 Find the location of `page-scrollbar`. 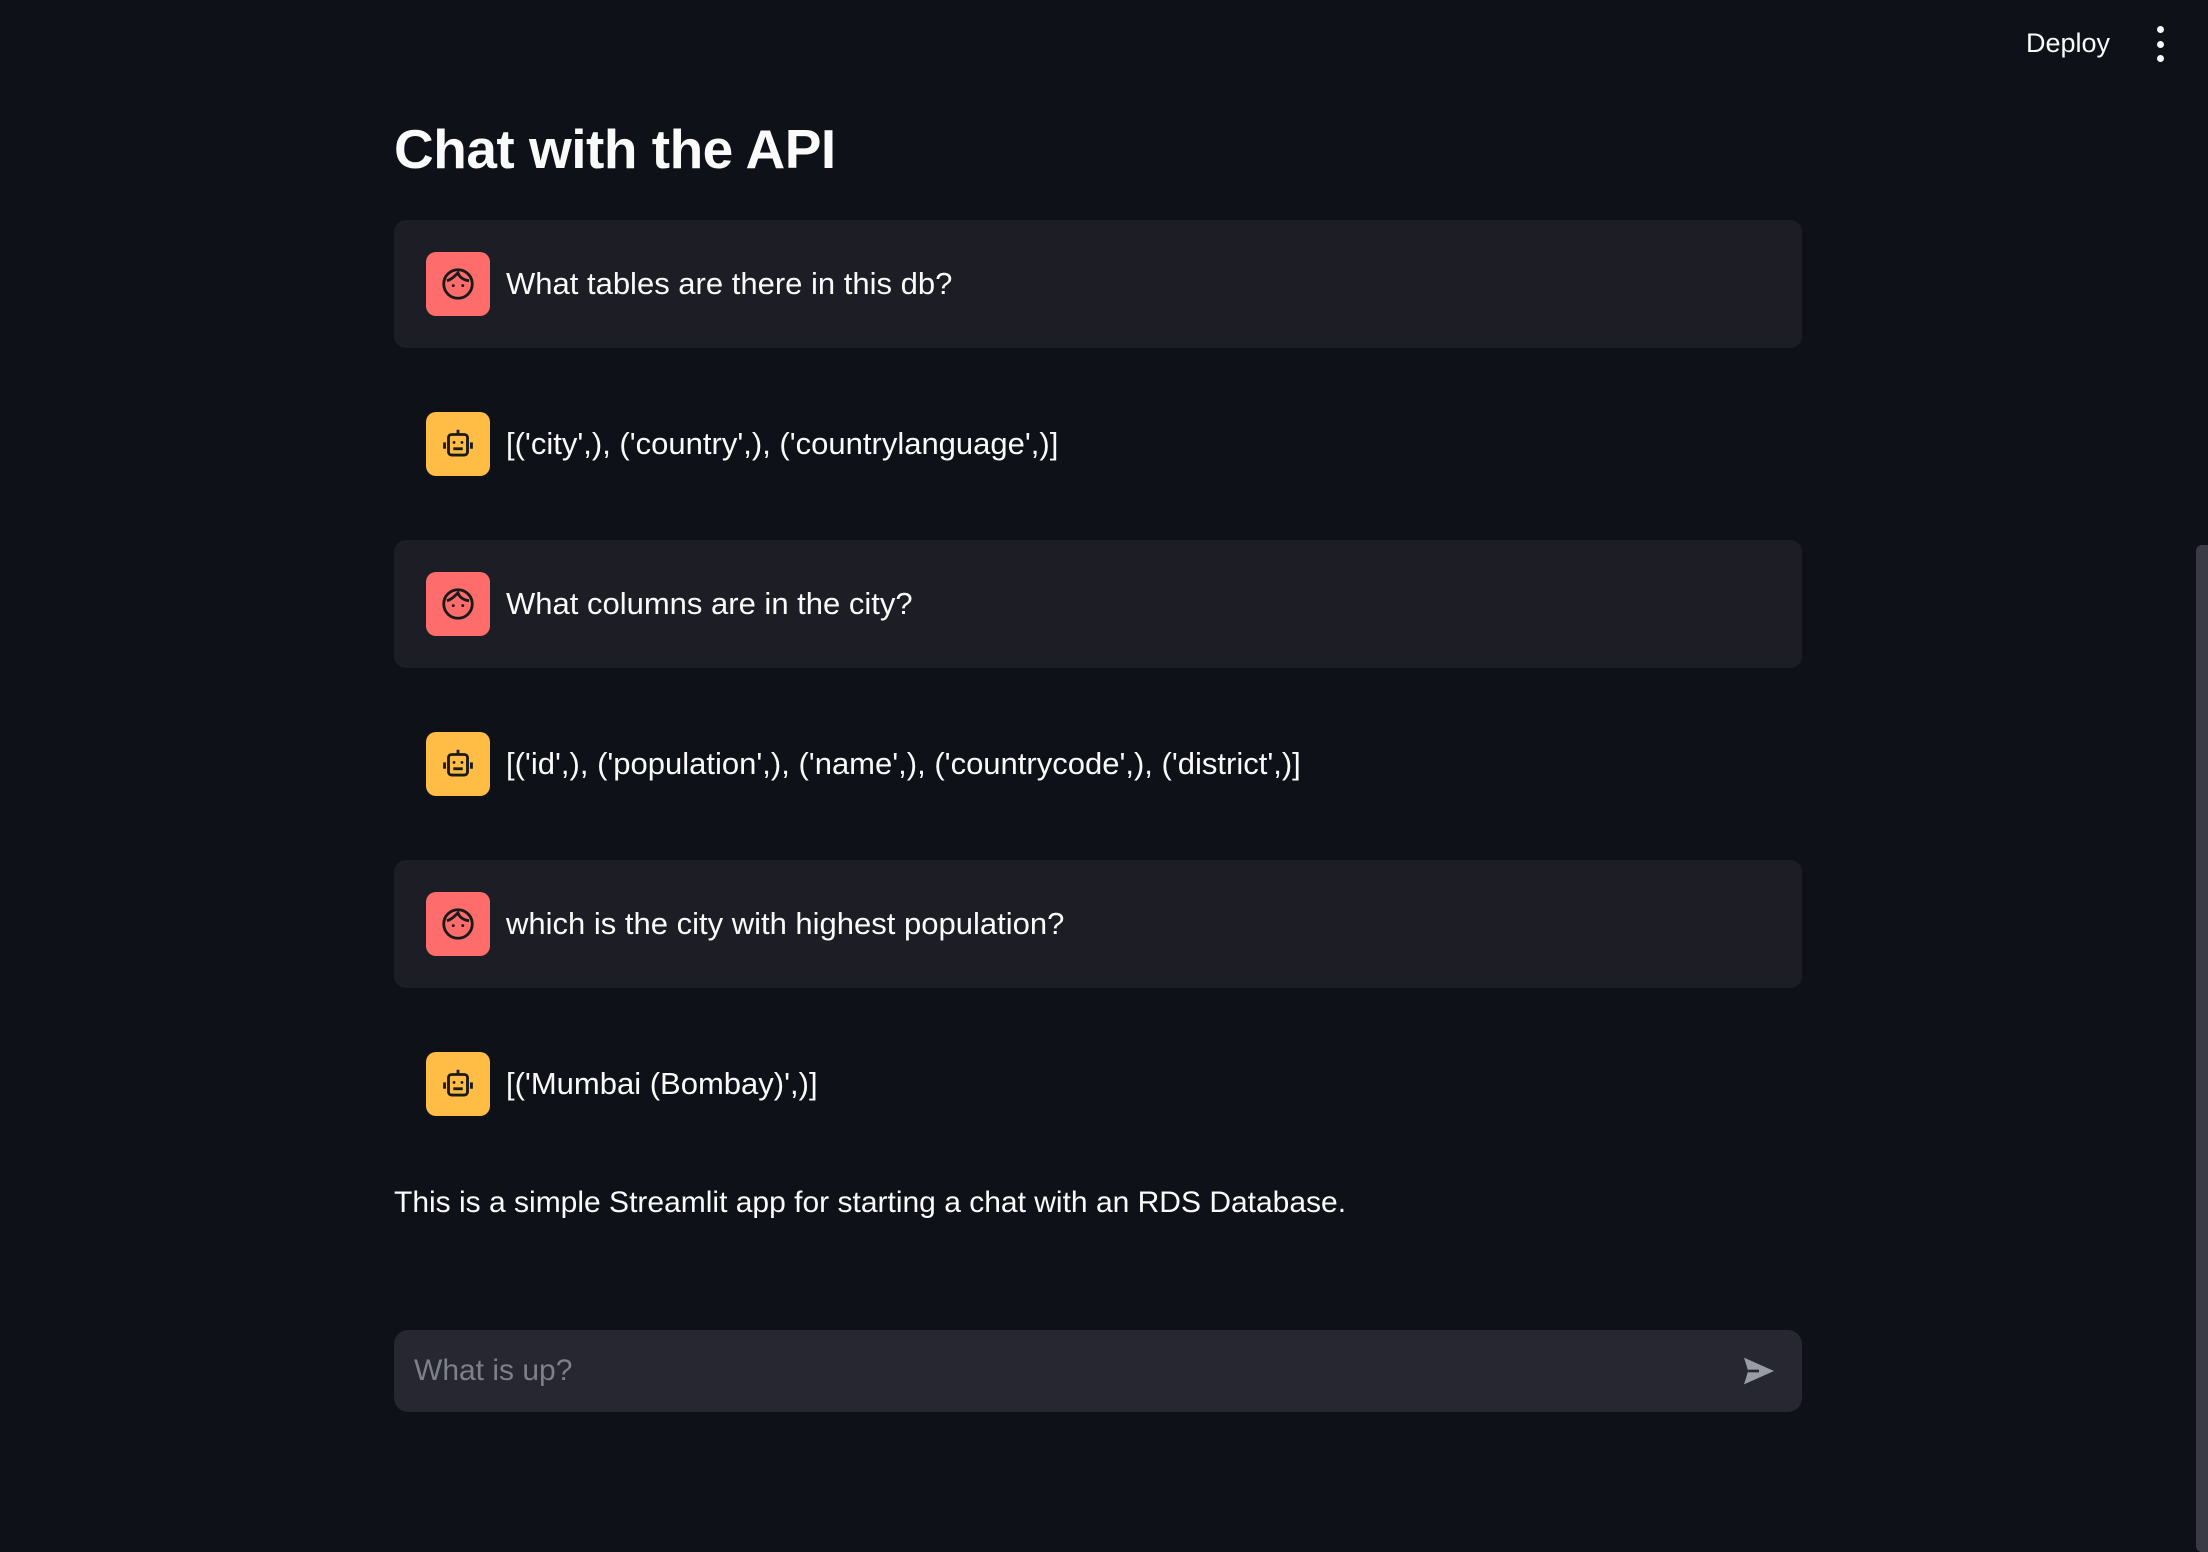

page-scrollbar is located at coordinates (2202, 1048).